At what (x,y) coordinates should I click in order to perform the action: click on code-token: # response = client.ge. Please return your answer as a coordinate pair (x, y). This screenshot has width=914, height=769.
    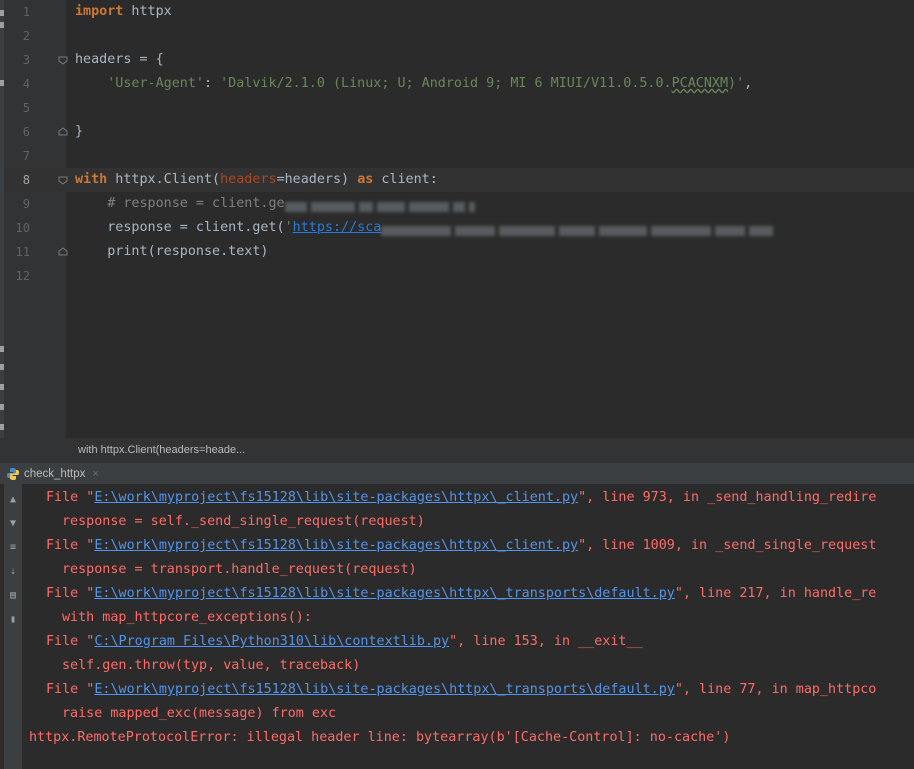
    Looking at the image, I should click on (180, 203).